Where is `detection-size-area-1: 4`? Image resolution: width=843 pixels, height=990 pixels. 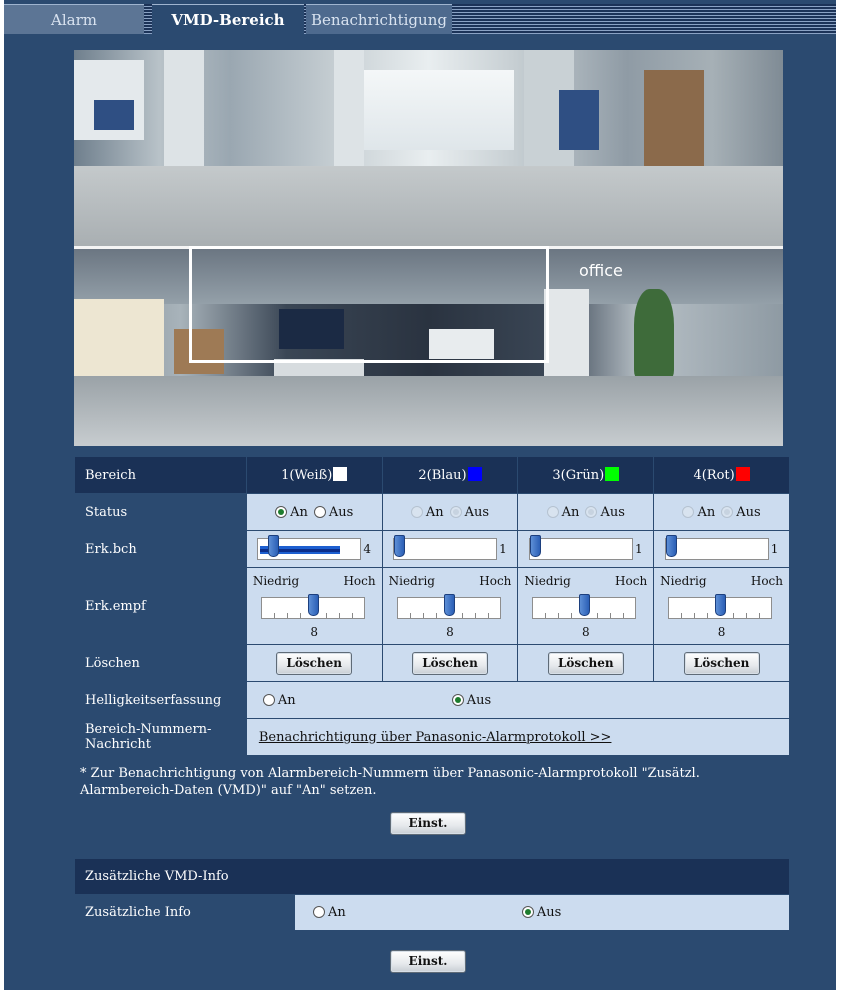 detection-size-area-1: 4 is located at coordinates (314, 549).